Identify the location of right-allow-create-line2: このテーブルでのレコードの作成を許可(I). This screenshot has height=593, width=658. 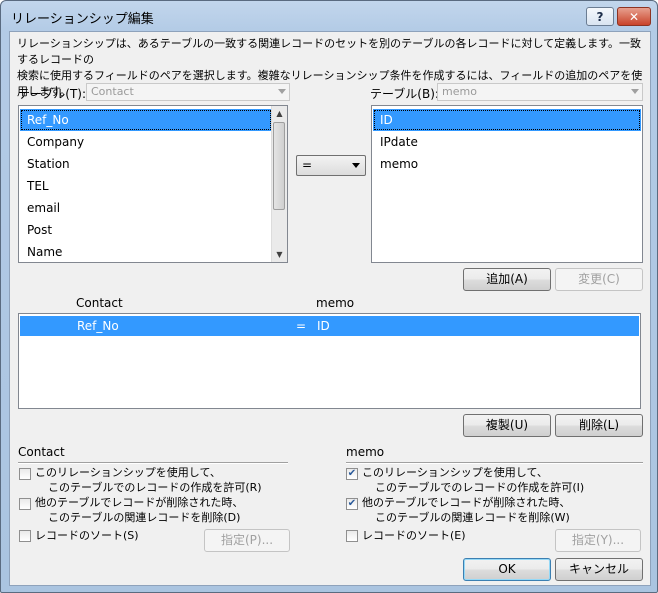
(480, 487).